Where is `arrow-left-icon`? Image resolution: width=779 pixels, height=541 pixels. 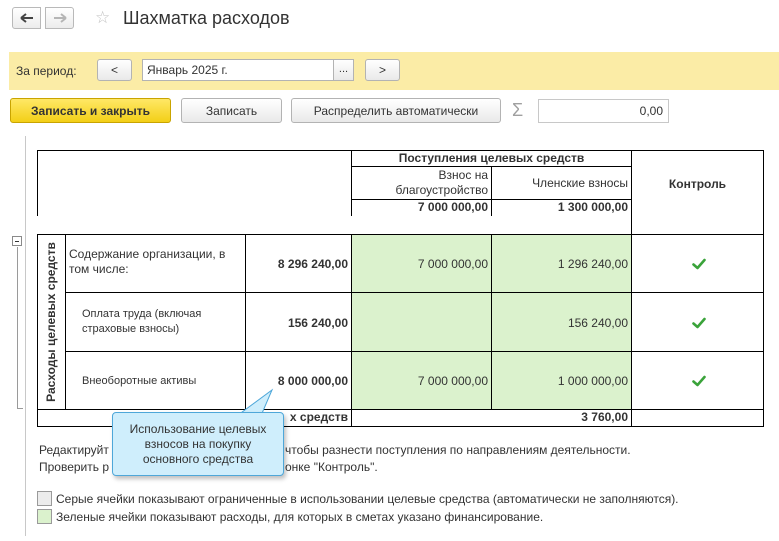
arrow-left-icon is located at coordinates (26, 18).